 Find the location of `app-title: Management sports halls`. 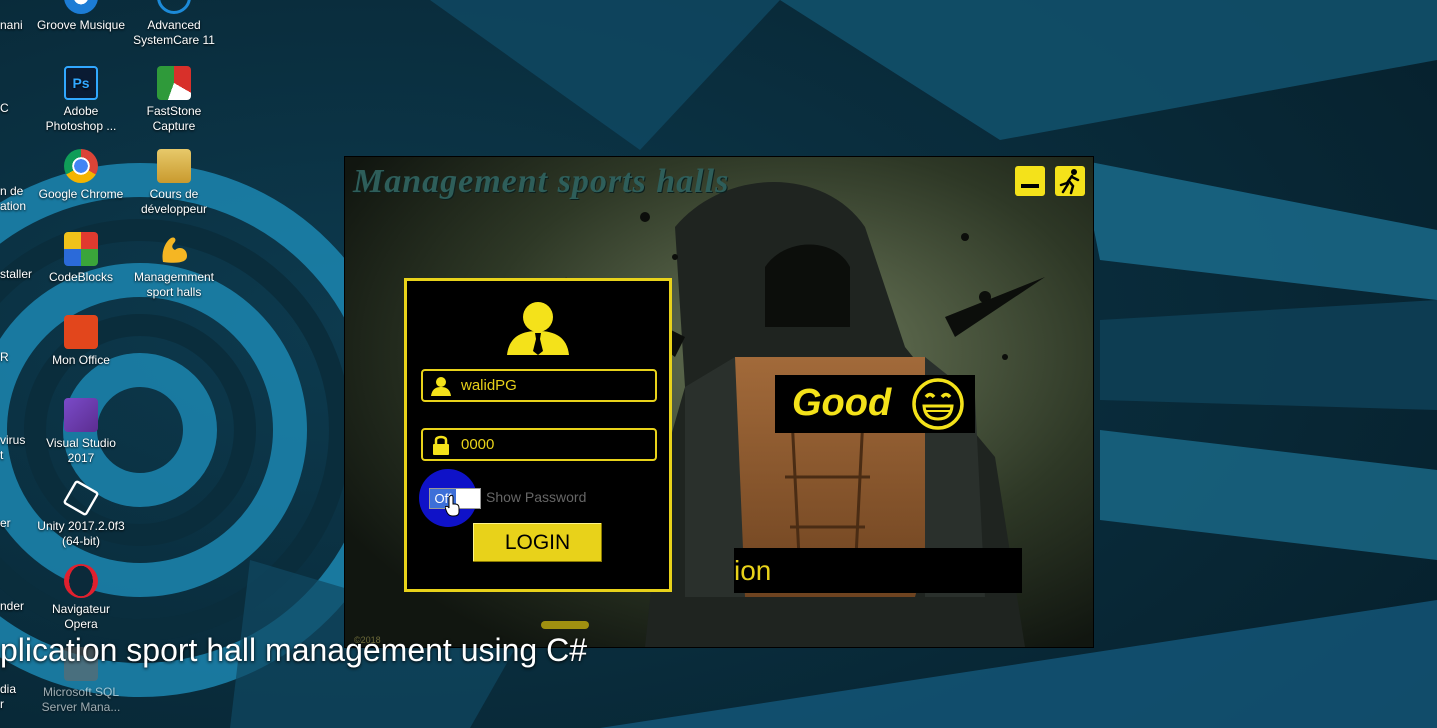

app-title: Management sports halls is located at coordinates (541, 181).